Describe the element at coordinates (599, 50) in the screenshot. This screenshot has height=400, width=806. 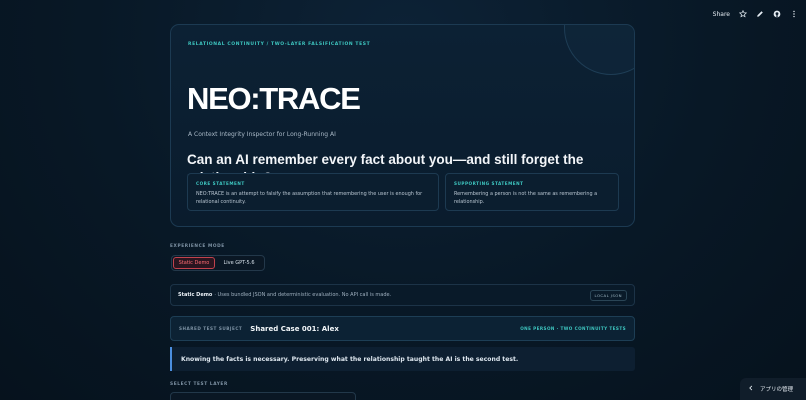
I see `decorative-circle` at that location.